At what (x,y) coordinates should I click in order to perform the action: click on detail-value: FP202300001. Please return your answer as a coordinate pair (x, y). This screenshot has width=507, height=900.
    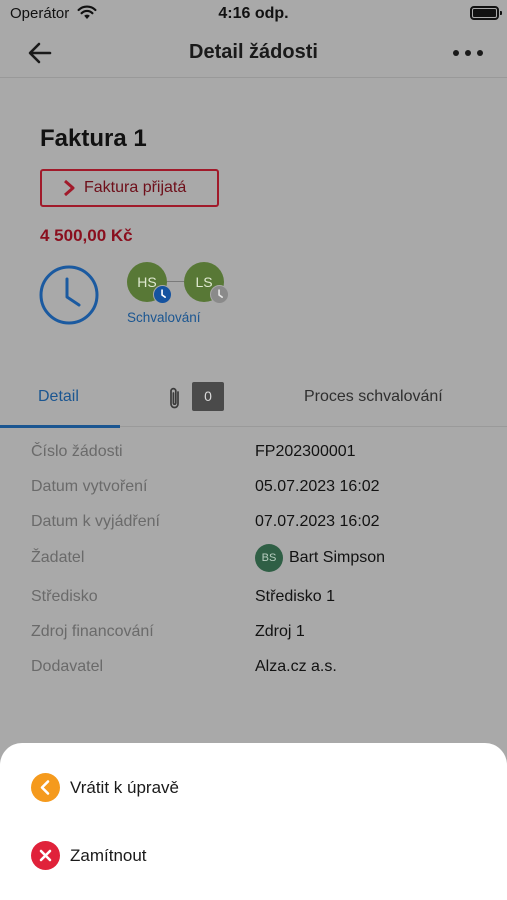
    Looking at the image, I should click on (305, 451).